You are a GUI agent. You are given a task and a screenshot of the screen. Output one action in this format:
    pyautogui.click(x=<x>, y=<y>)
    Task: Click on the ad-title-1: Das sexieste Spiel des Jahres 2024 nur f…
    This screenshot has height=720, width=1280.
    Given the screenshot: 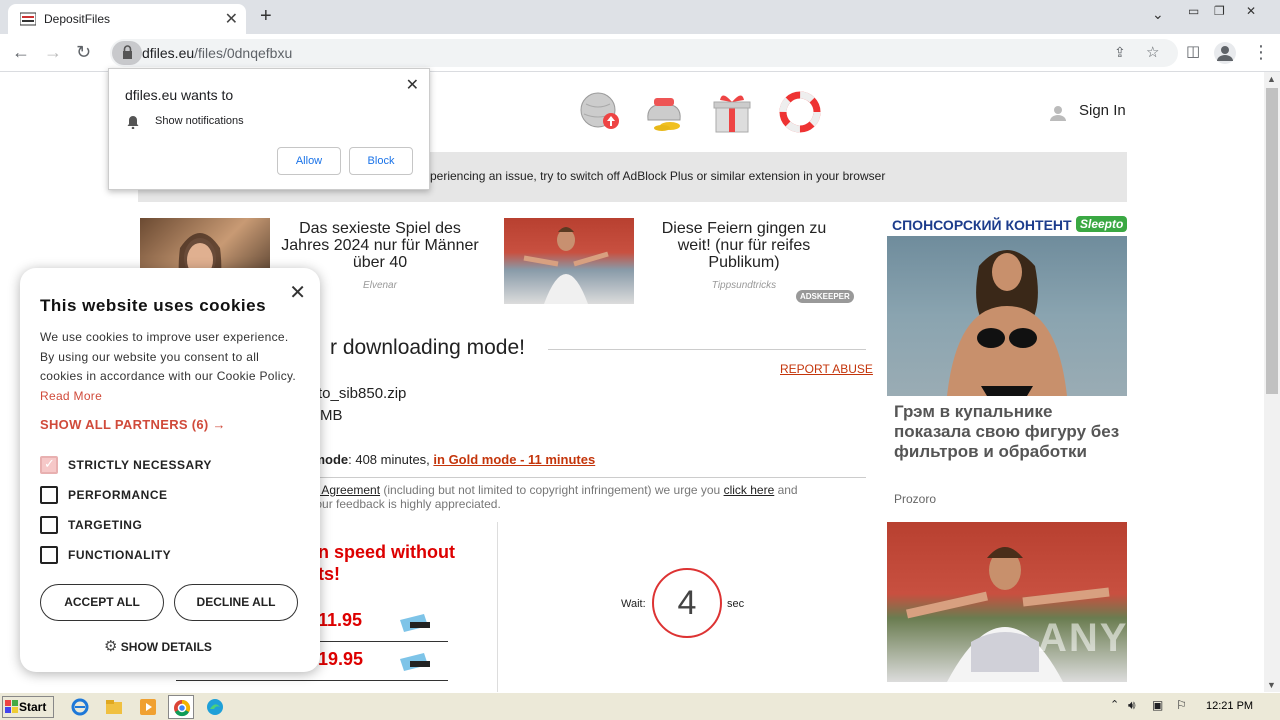 What is the action you would take?
    pyautogui.click(x=380, y=245)
    